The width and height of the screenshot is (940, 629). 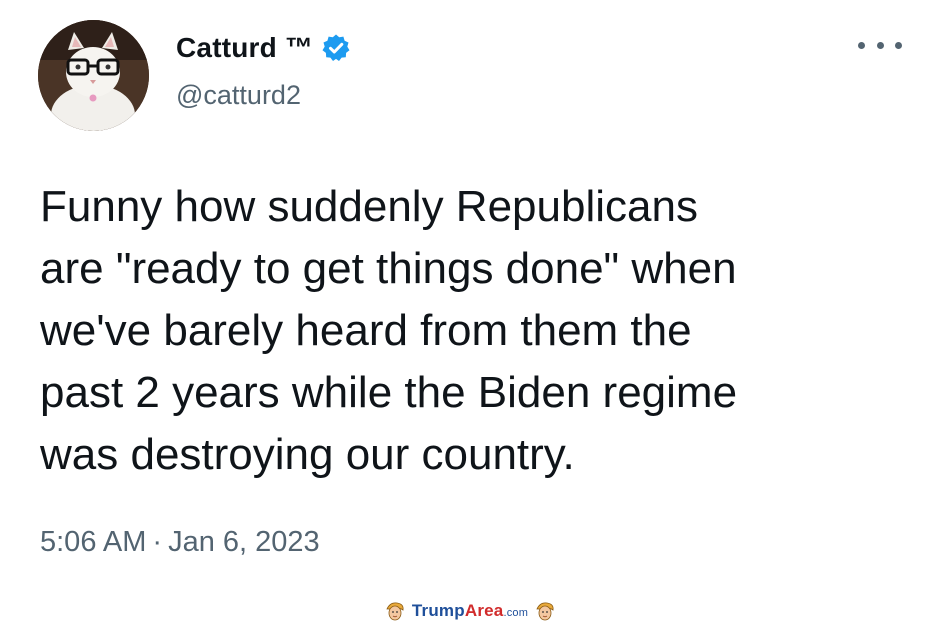 What do you see at coordinates (244, 542) in the screenshot?
I see `tweet-date: Jan 6, 2023` at bounding box center [244, 542].